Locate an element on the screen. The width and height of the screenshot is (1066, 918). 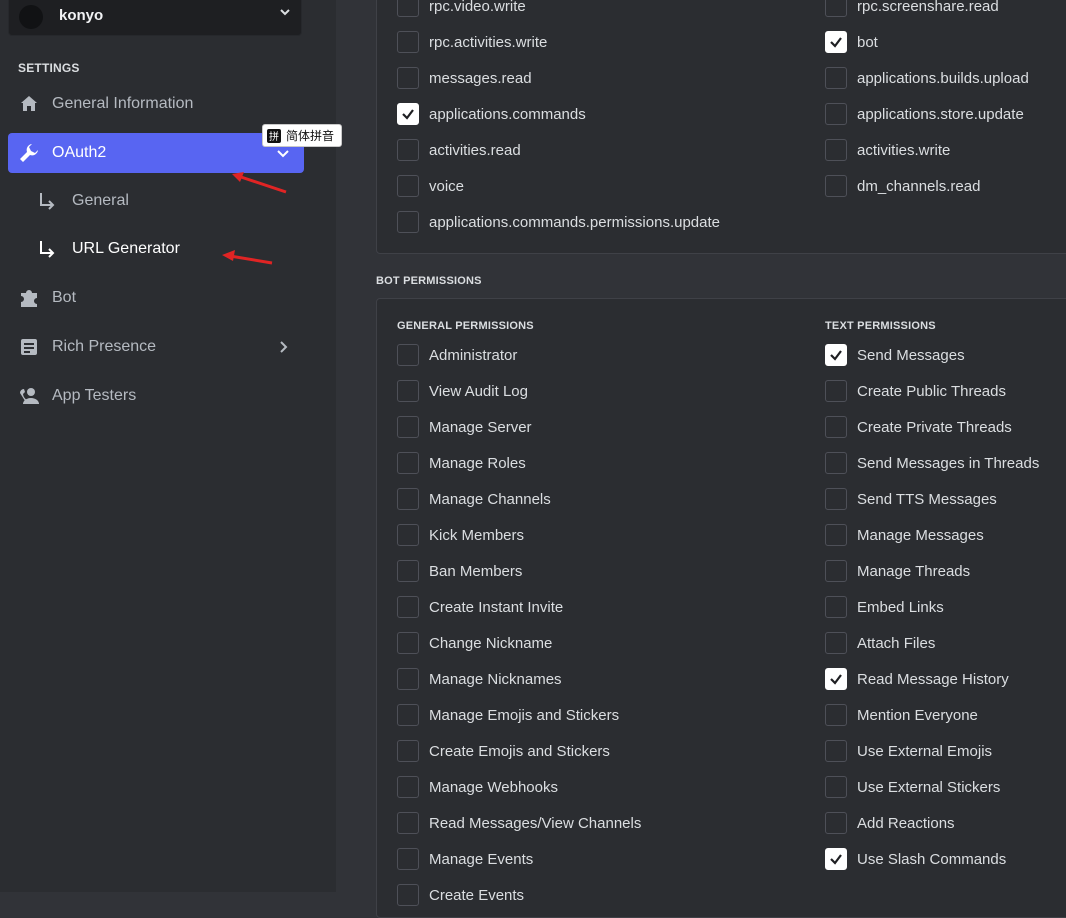
checkbox-row: Manage Webhooks is located at coordinates (477, 787).